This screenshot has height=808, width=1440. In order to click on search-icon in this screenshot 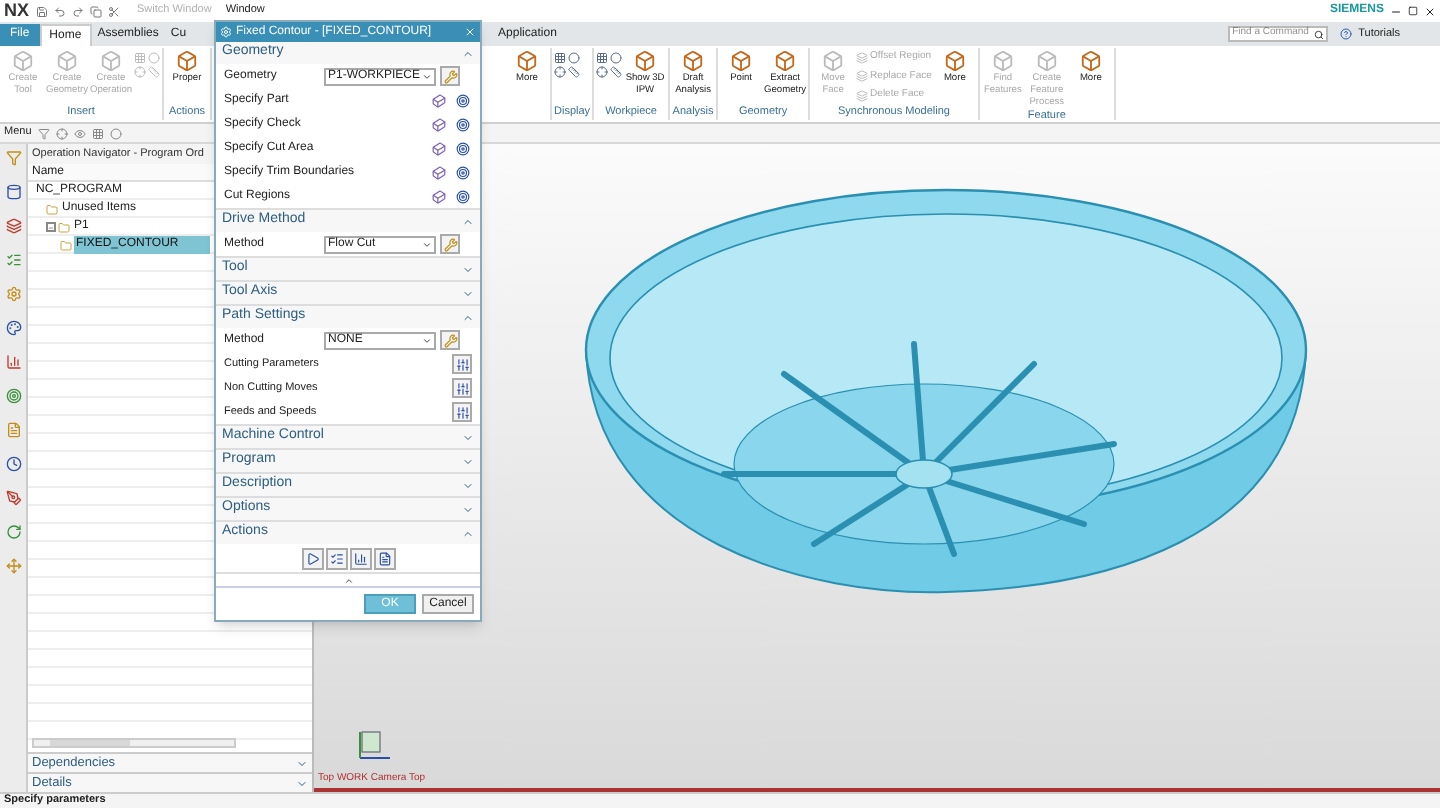, I will do `click(1319, 34)`.